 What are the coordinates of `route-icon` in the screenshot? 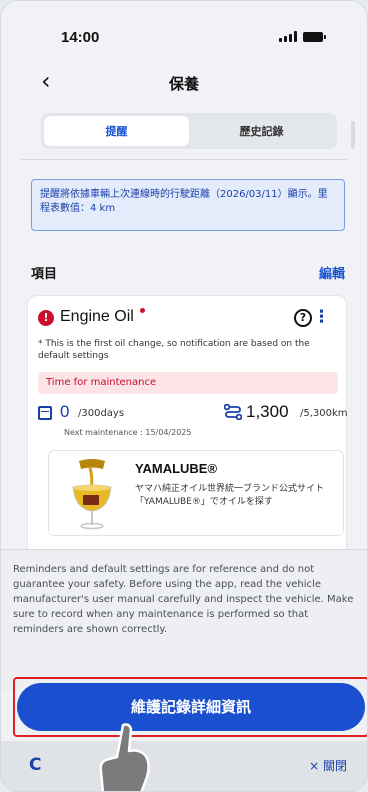 It's located at (233, 413).